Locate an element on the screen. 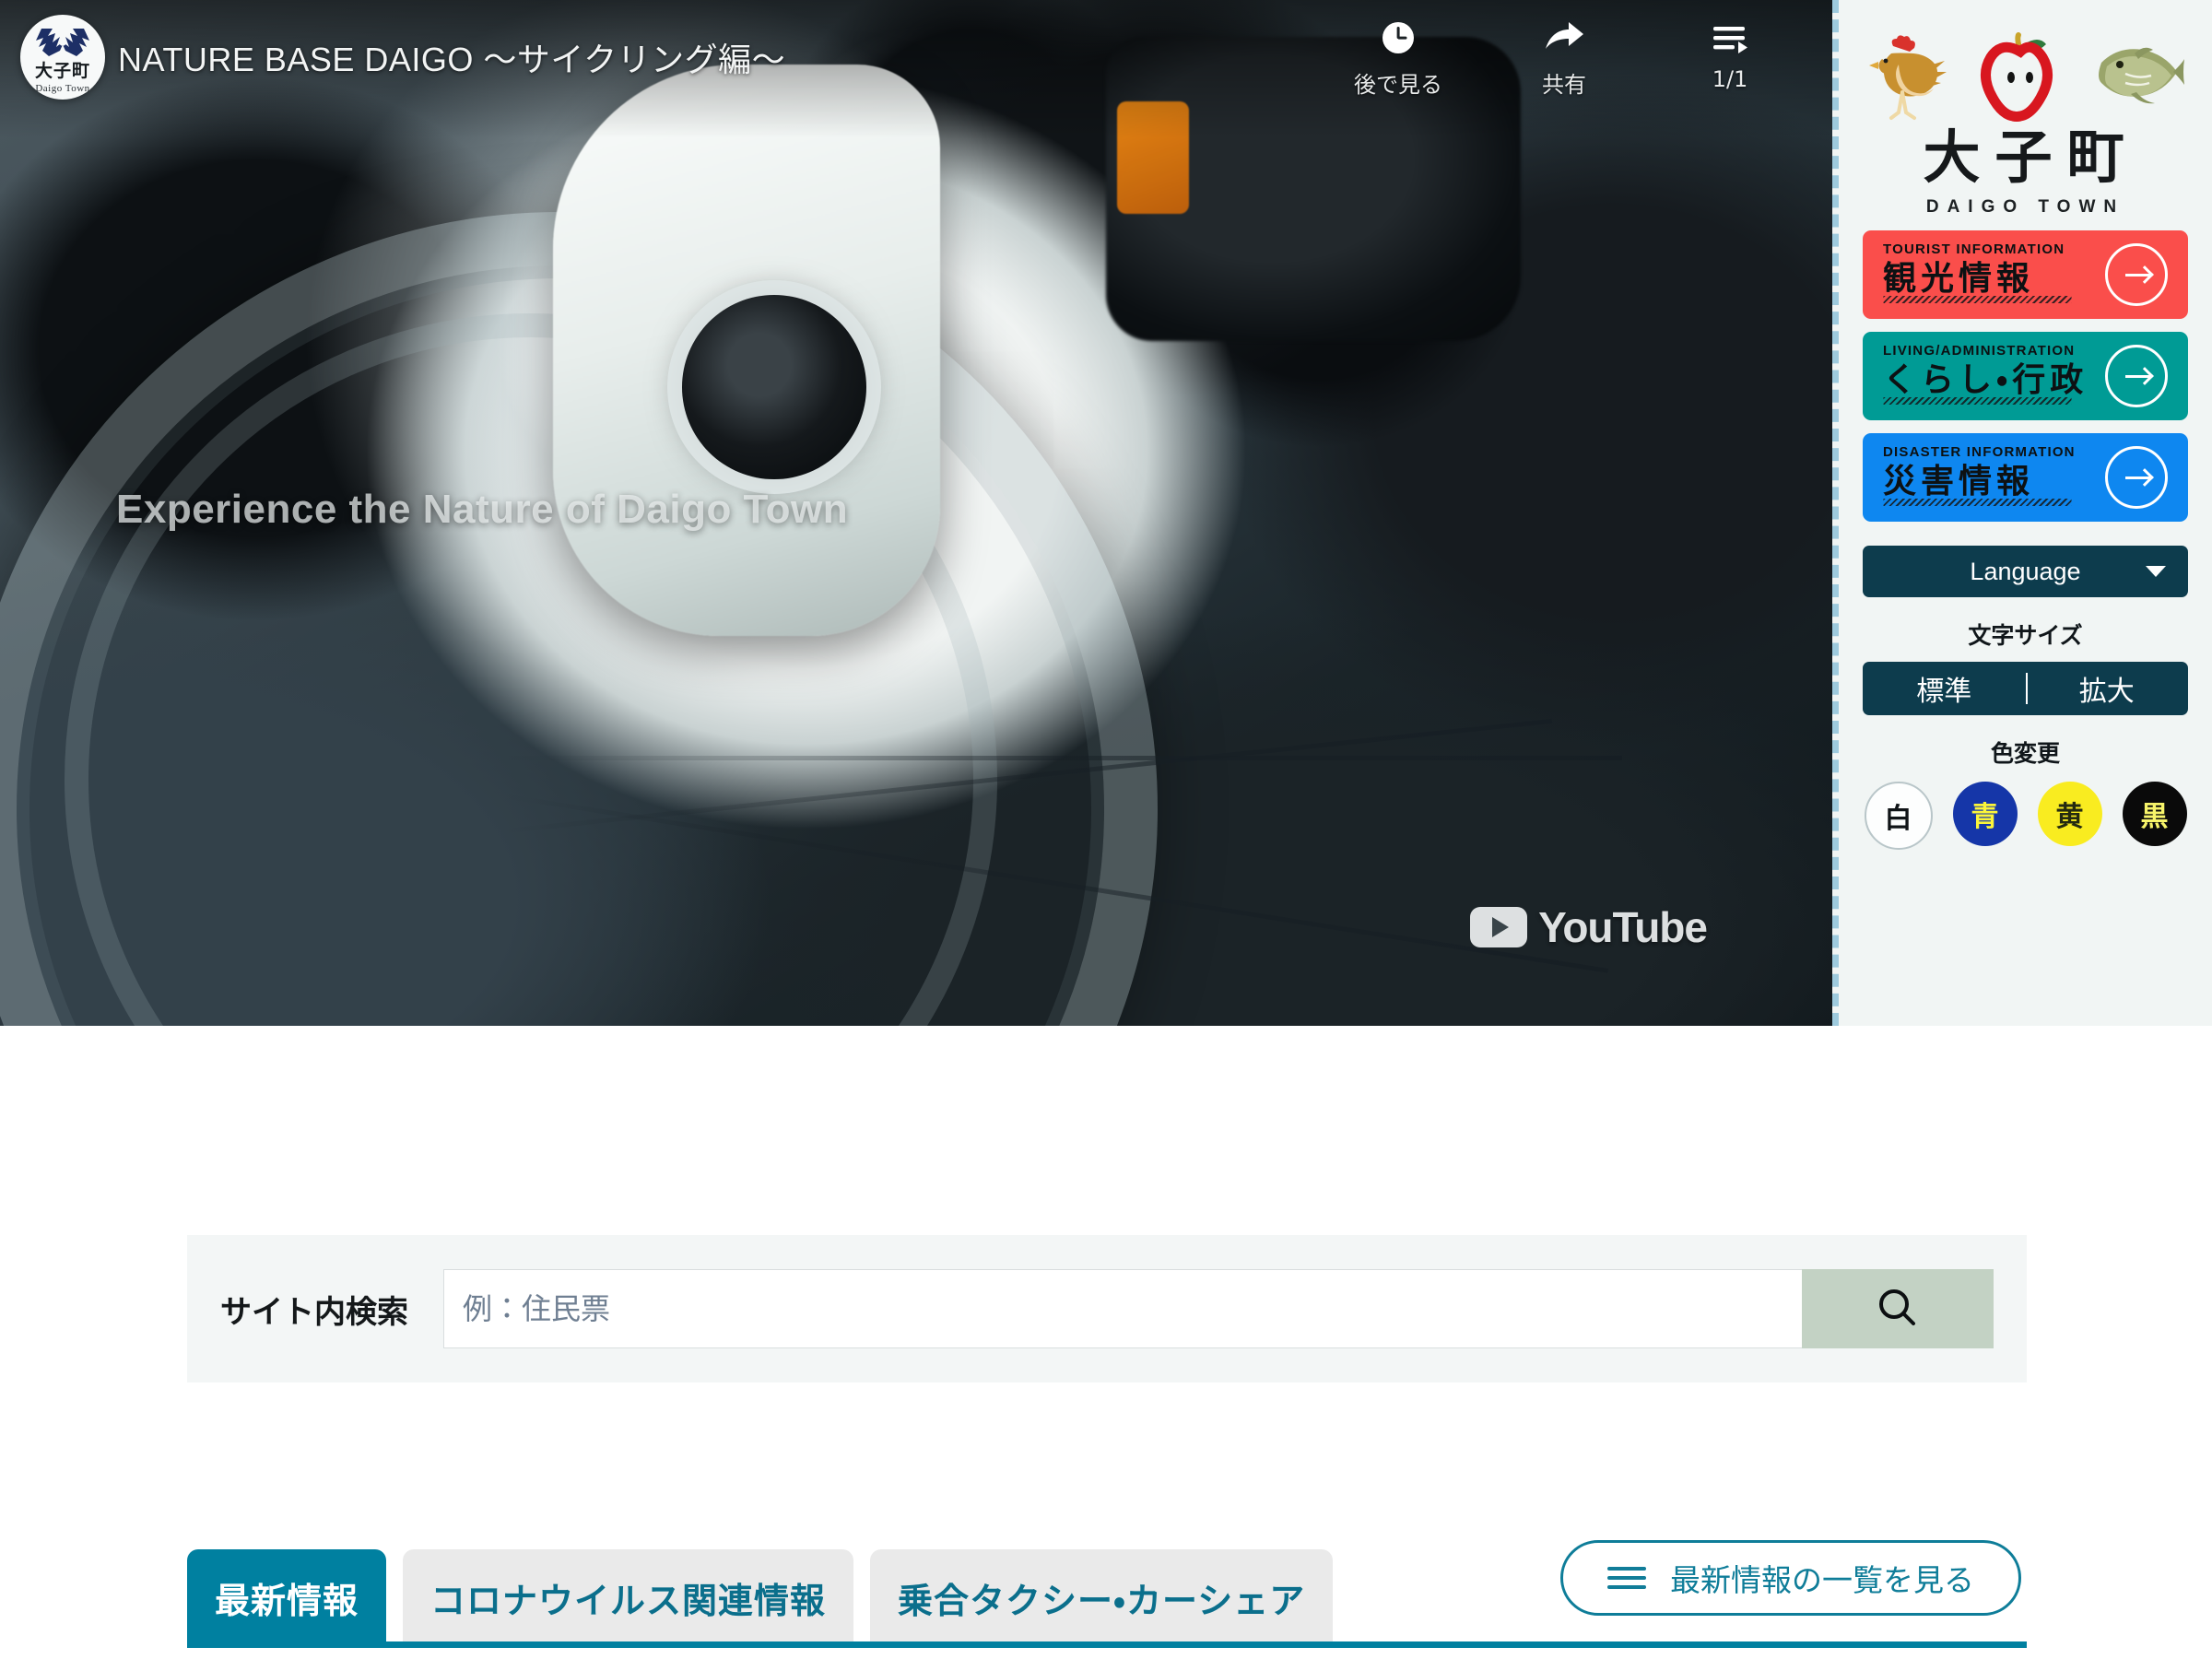  video-overlay-text: Experience the Nature of Daigo Town is located at coordinates (482, 509).